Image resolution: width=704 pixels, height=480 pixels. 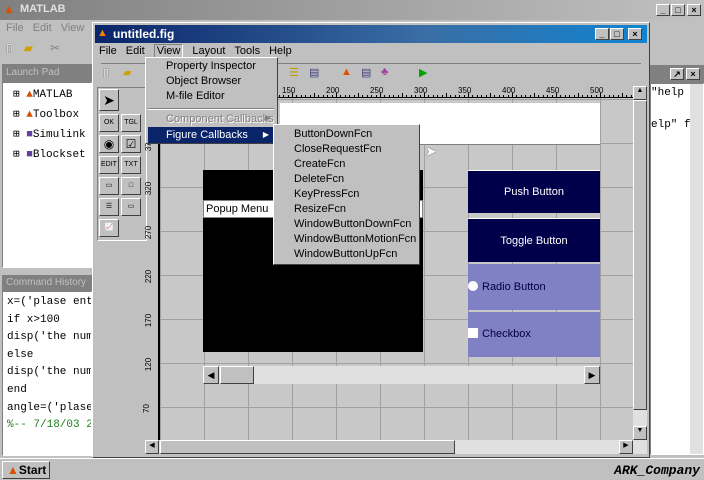 What do you see at coordinates (211, 135) in the screenshot?
I see `menu-item-figure-callbacks: Figure Callbacks ▶` at bounding box center [211, 135].